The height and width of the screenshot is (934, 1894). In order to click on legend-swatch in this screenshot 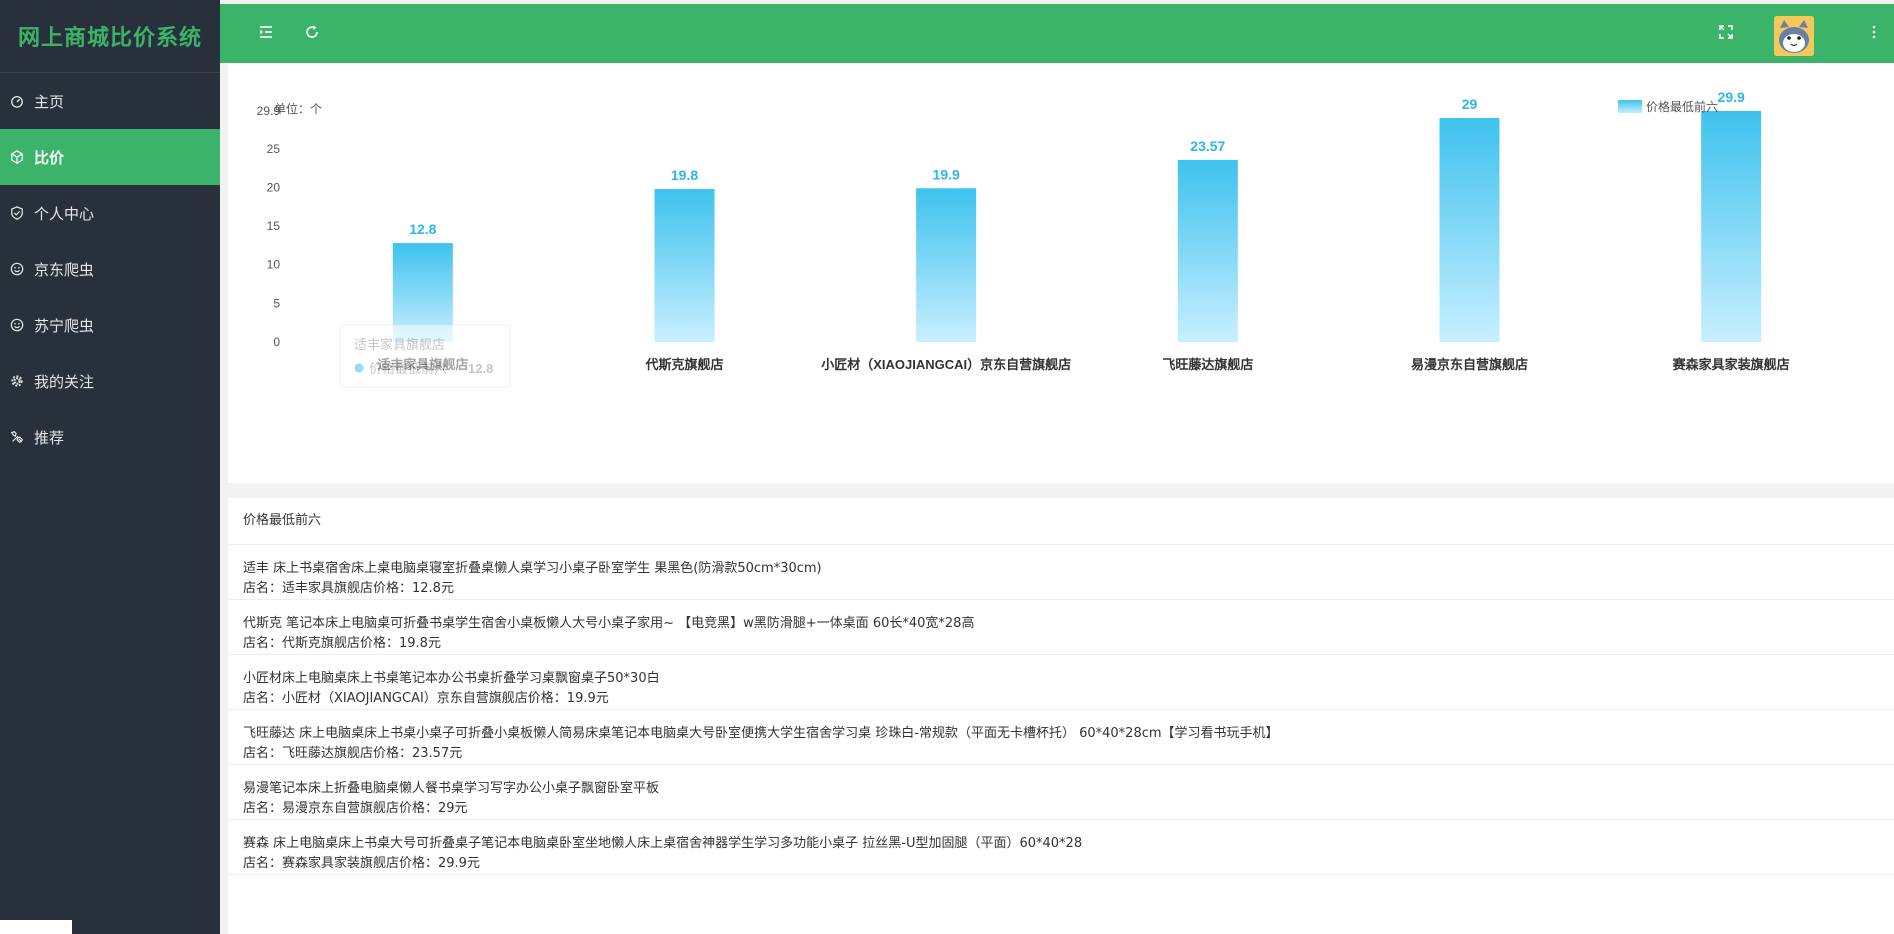, I will do `click(1630, 106)`.